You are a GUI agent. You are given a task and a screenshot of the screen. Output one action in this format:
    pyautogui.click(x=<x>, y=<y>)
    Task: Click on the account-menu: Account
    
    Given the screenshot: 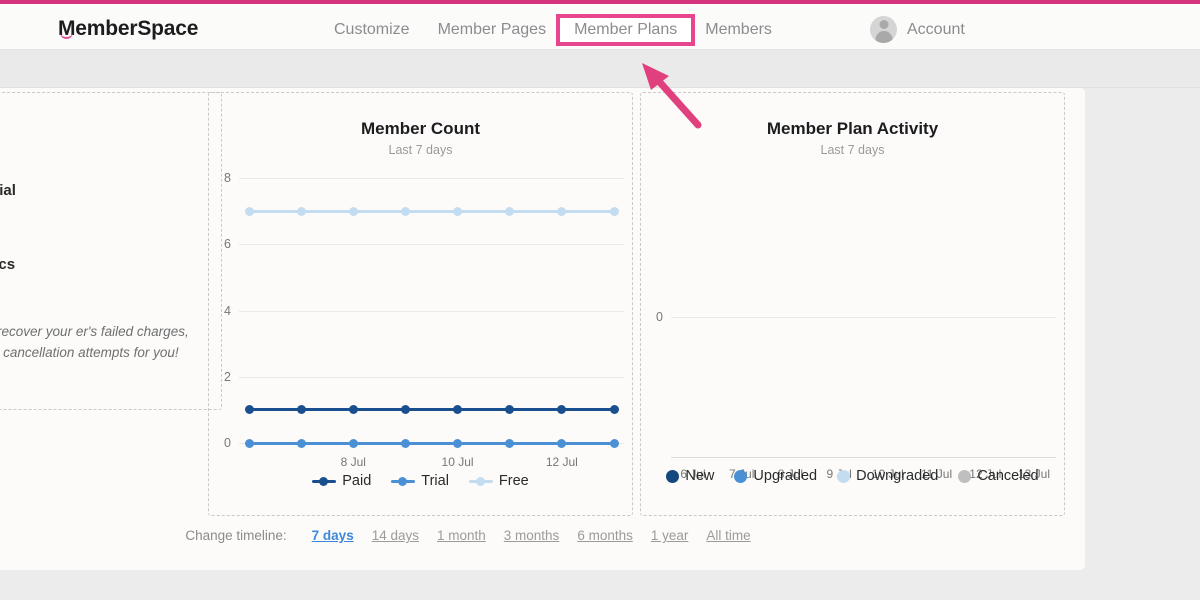 What is the action you would take?
    pyautogui.click(x=917, y=29)
    